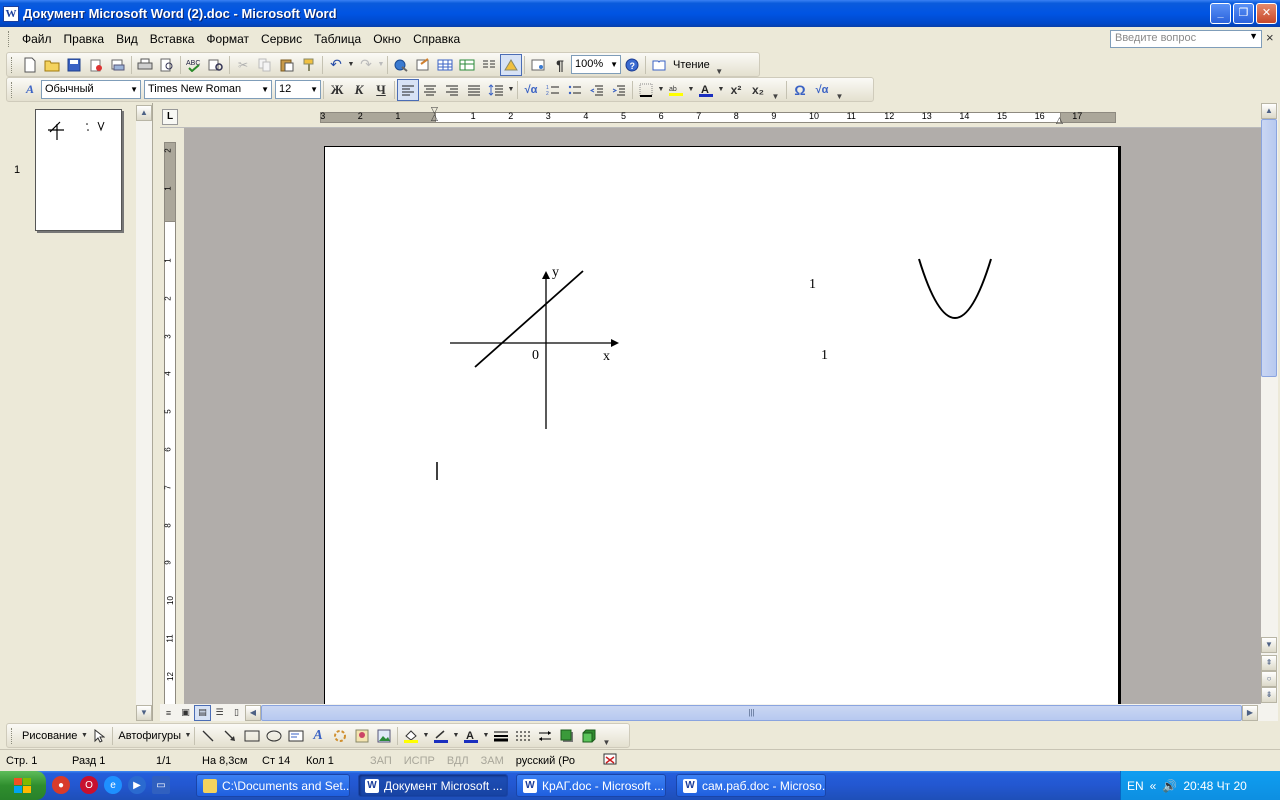 The width and height of the screenshot is (1280, 800). Describe the element at coordinates (1269, 111) in the screenshot. I see `scroll-up-icon: ▲` at that location.